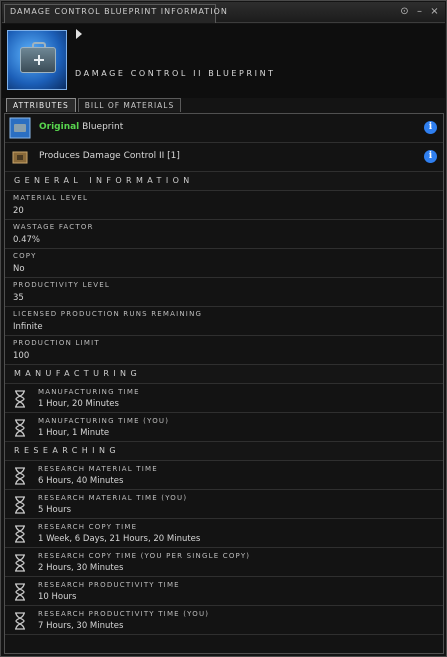 Image resolution: width=447 pixels, height=657 pixels. What do you see at coordinates (28, 327) in the screenshot?
I see `attr-value: Infinite` at bounding box center [28, 327].